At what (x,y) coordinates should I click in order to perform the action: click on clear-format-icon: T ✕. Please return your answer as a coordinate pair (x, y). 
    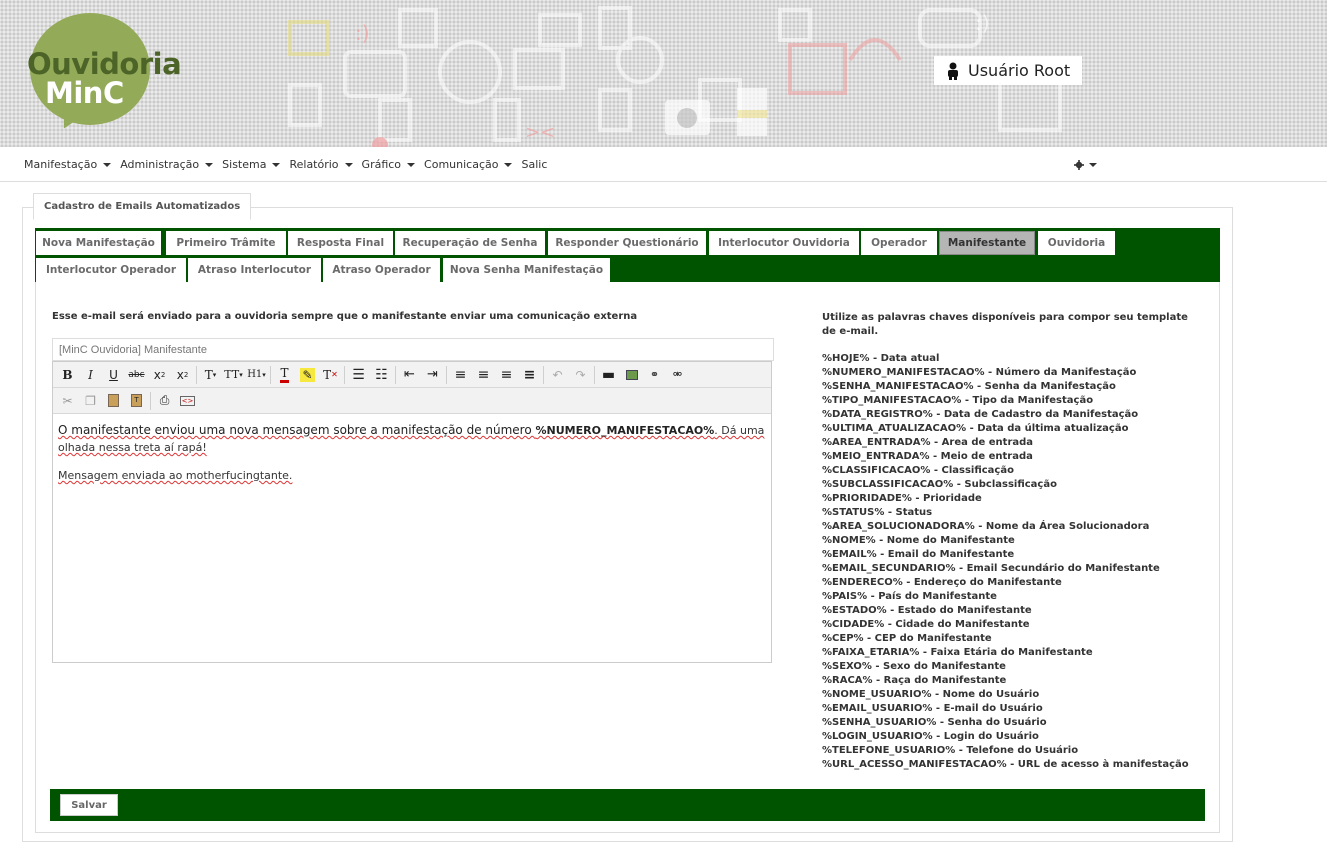
    Looking at the image, I should click on (330, 375).